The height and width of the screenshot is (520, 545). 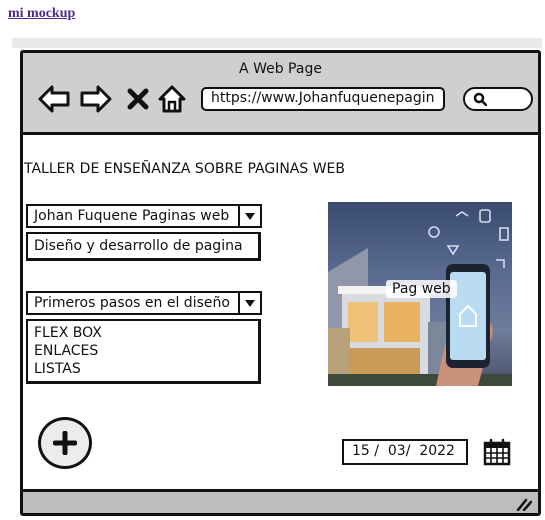 I want to click on date-field: 15 / 03/ 2022, so click(x=405, y=452).